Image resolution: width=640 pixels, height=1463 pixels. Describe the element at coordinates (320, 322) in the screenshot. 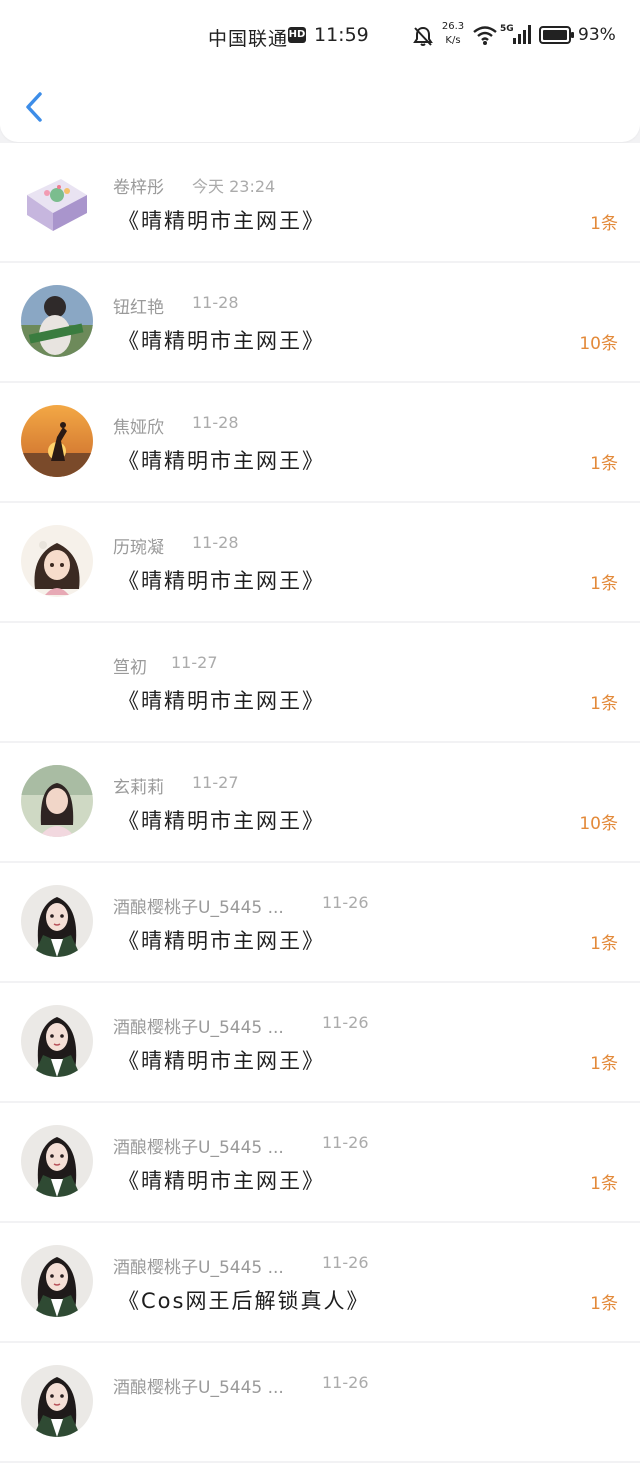

I see `conversation-row: 钮红艳 11-28 《晴精明市主网王》 10条` at that location.